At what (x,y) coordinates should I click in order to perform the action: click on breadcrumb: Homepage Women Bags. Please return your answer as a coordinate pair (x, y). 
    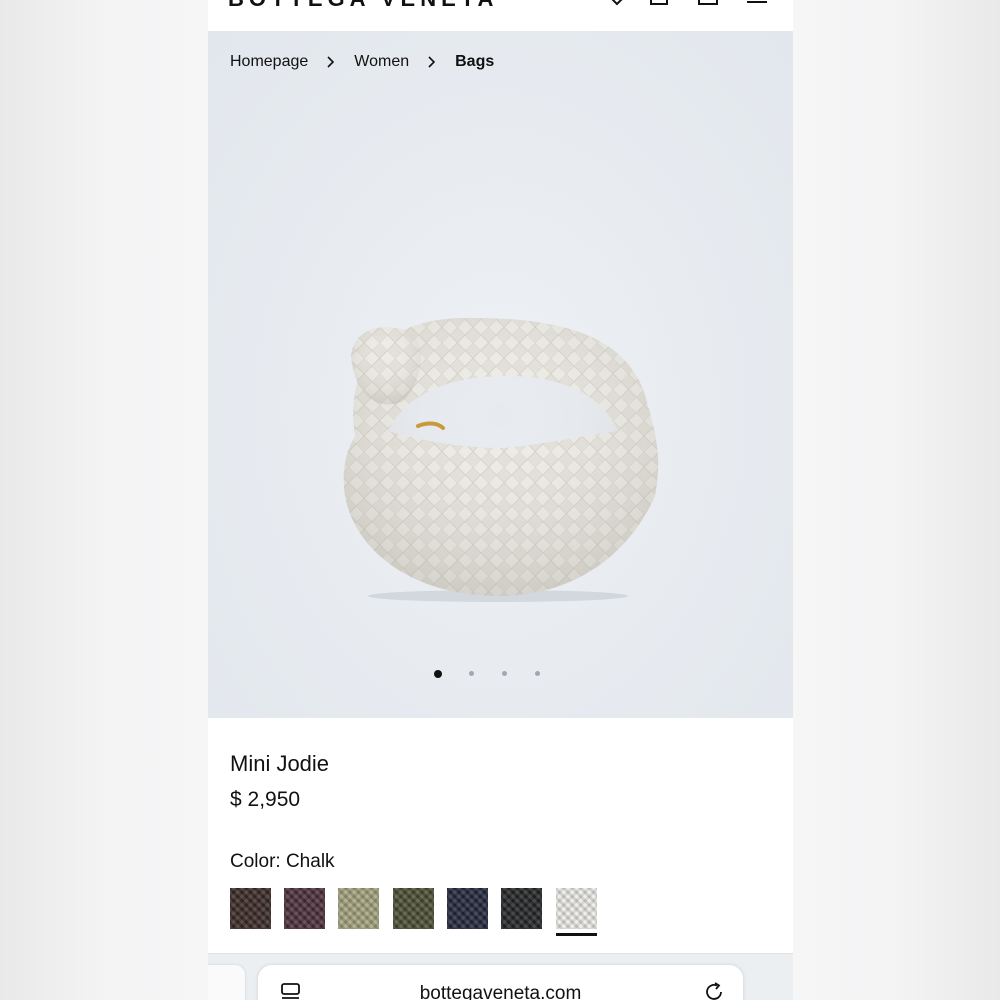
    Looking at the image, I should click on (362, 62).